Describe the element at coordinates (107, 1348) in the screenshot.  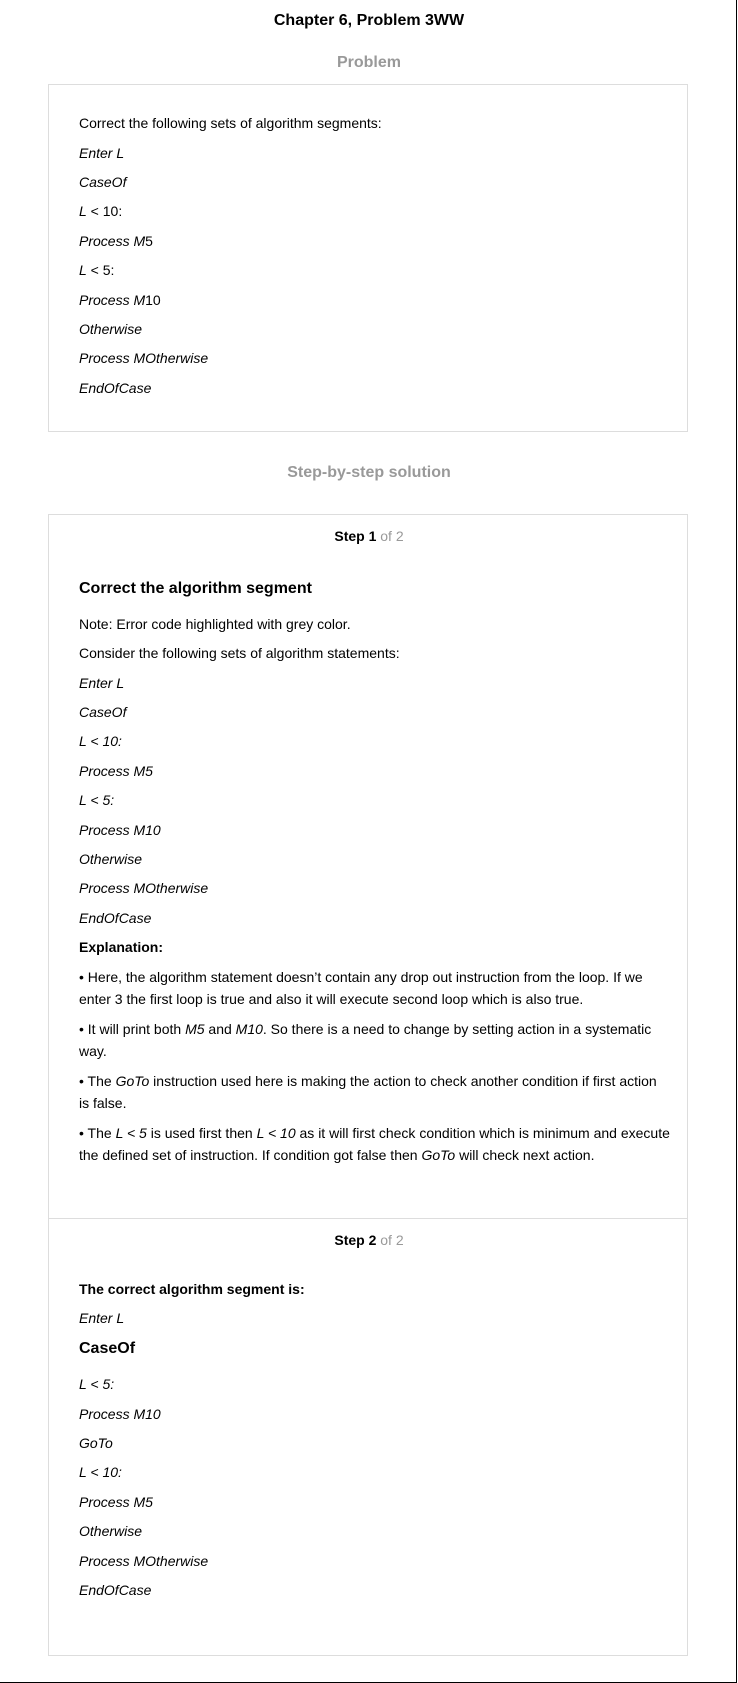
I see `step-2-code-line: CaseOf` at that location.